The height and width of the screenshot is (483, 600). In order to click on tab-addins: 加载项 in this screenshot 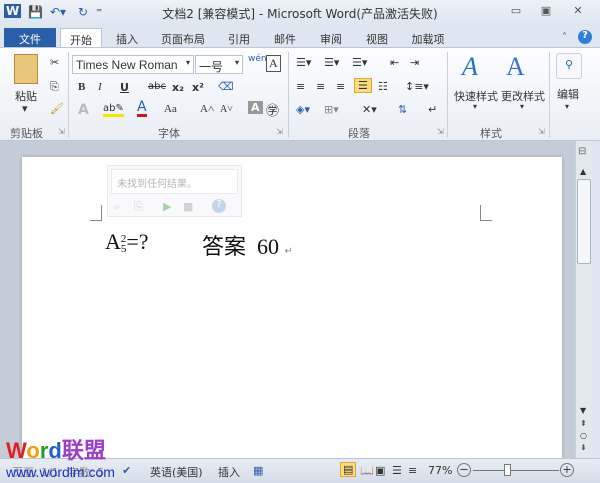, I will do `click(428, 38)`.